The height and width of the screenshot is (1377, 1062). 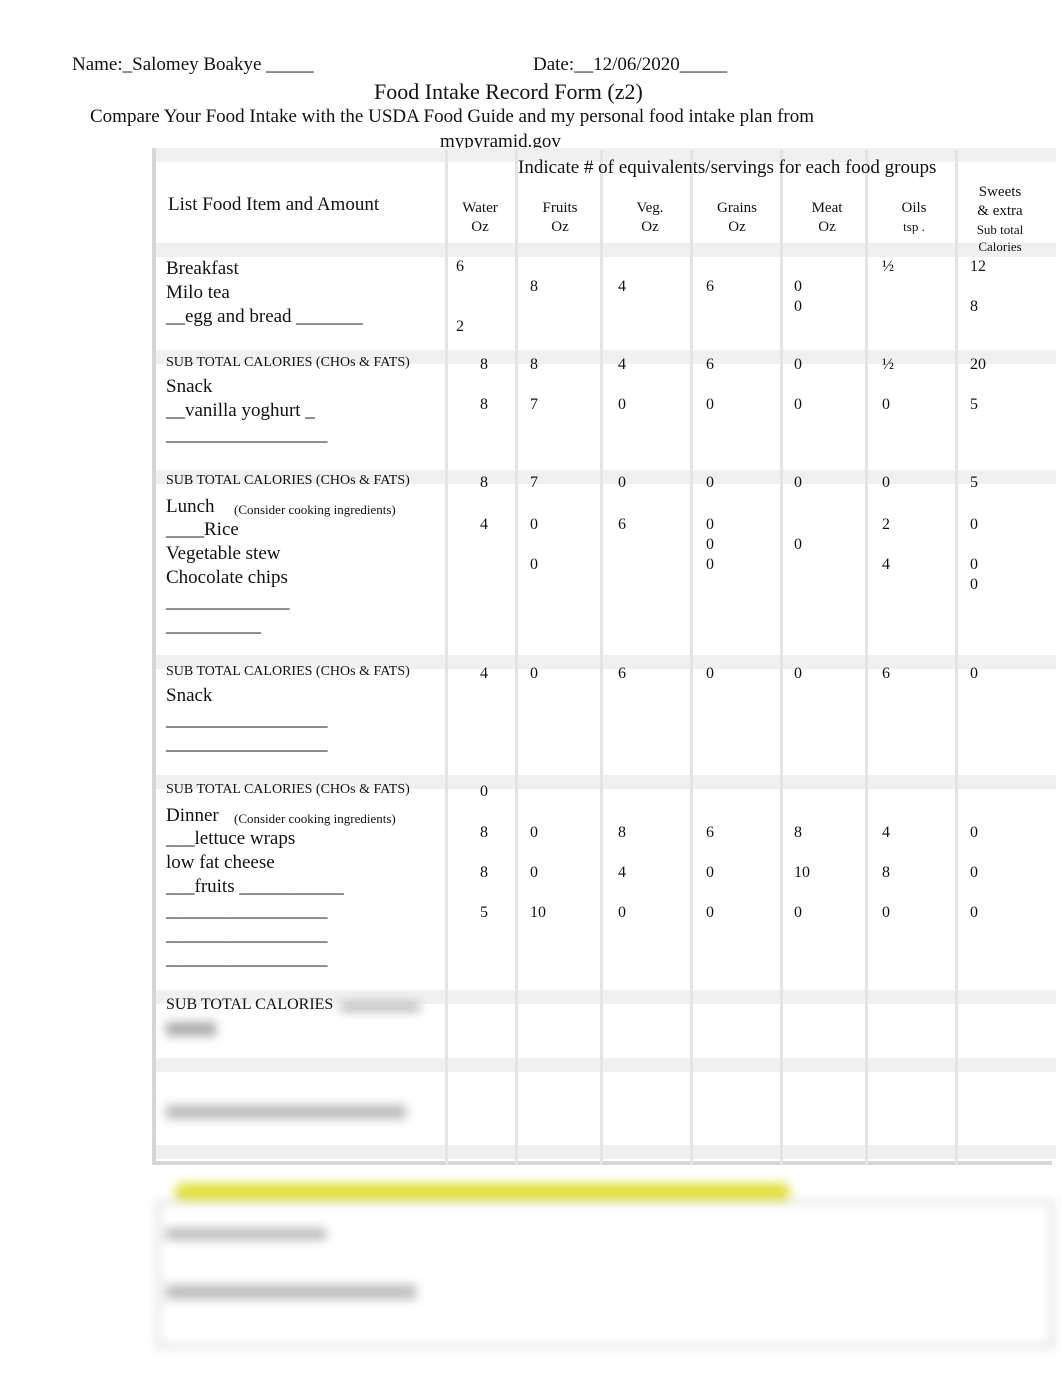 I want to click on subtotal-value: 8, so click(x=484, y=364).